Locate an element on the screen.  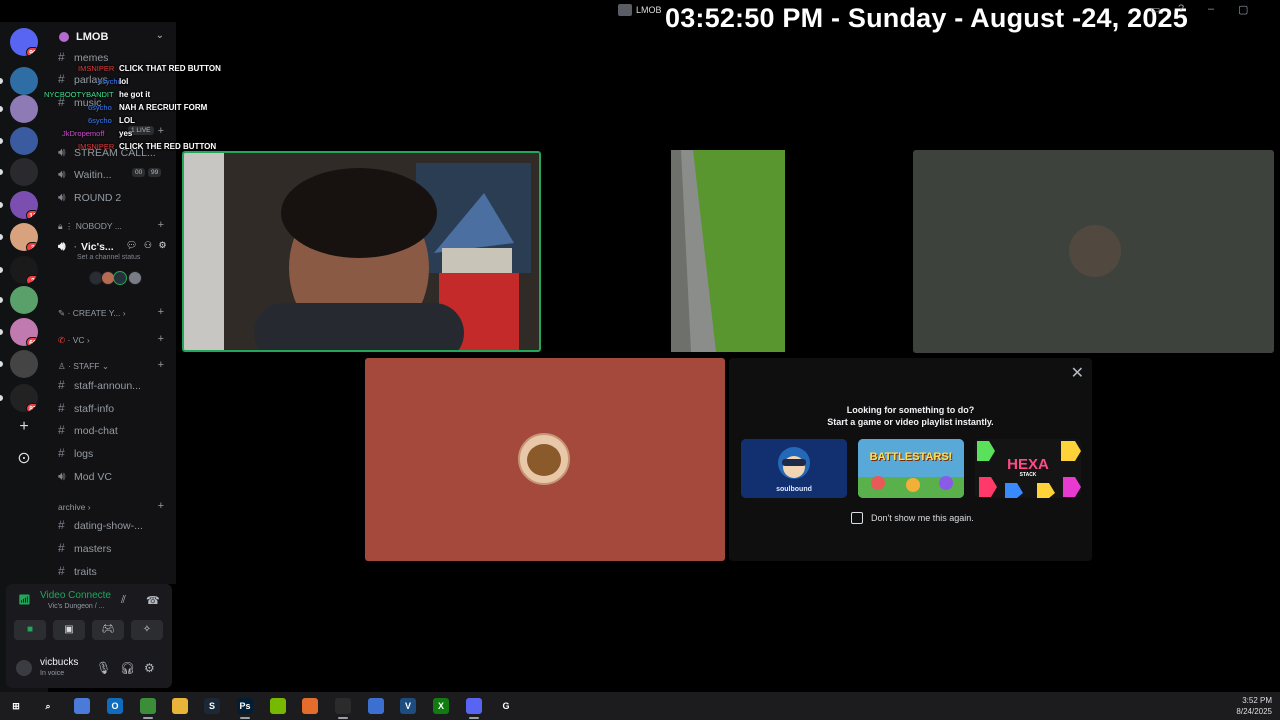
chat-message: CLICK THAT RED BUTTON is located at coordinates (170, 68).